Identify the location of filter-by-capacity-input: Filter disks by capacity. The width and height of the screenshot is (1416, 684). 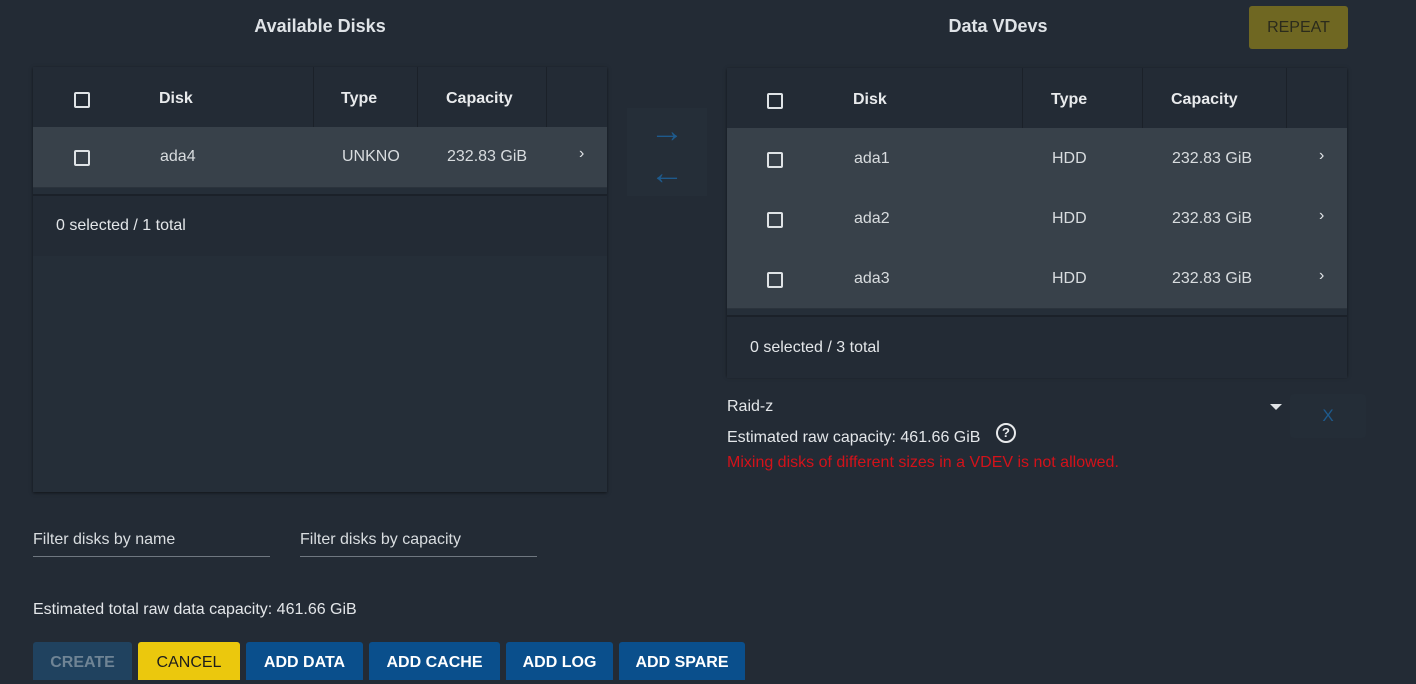
(418, 539).